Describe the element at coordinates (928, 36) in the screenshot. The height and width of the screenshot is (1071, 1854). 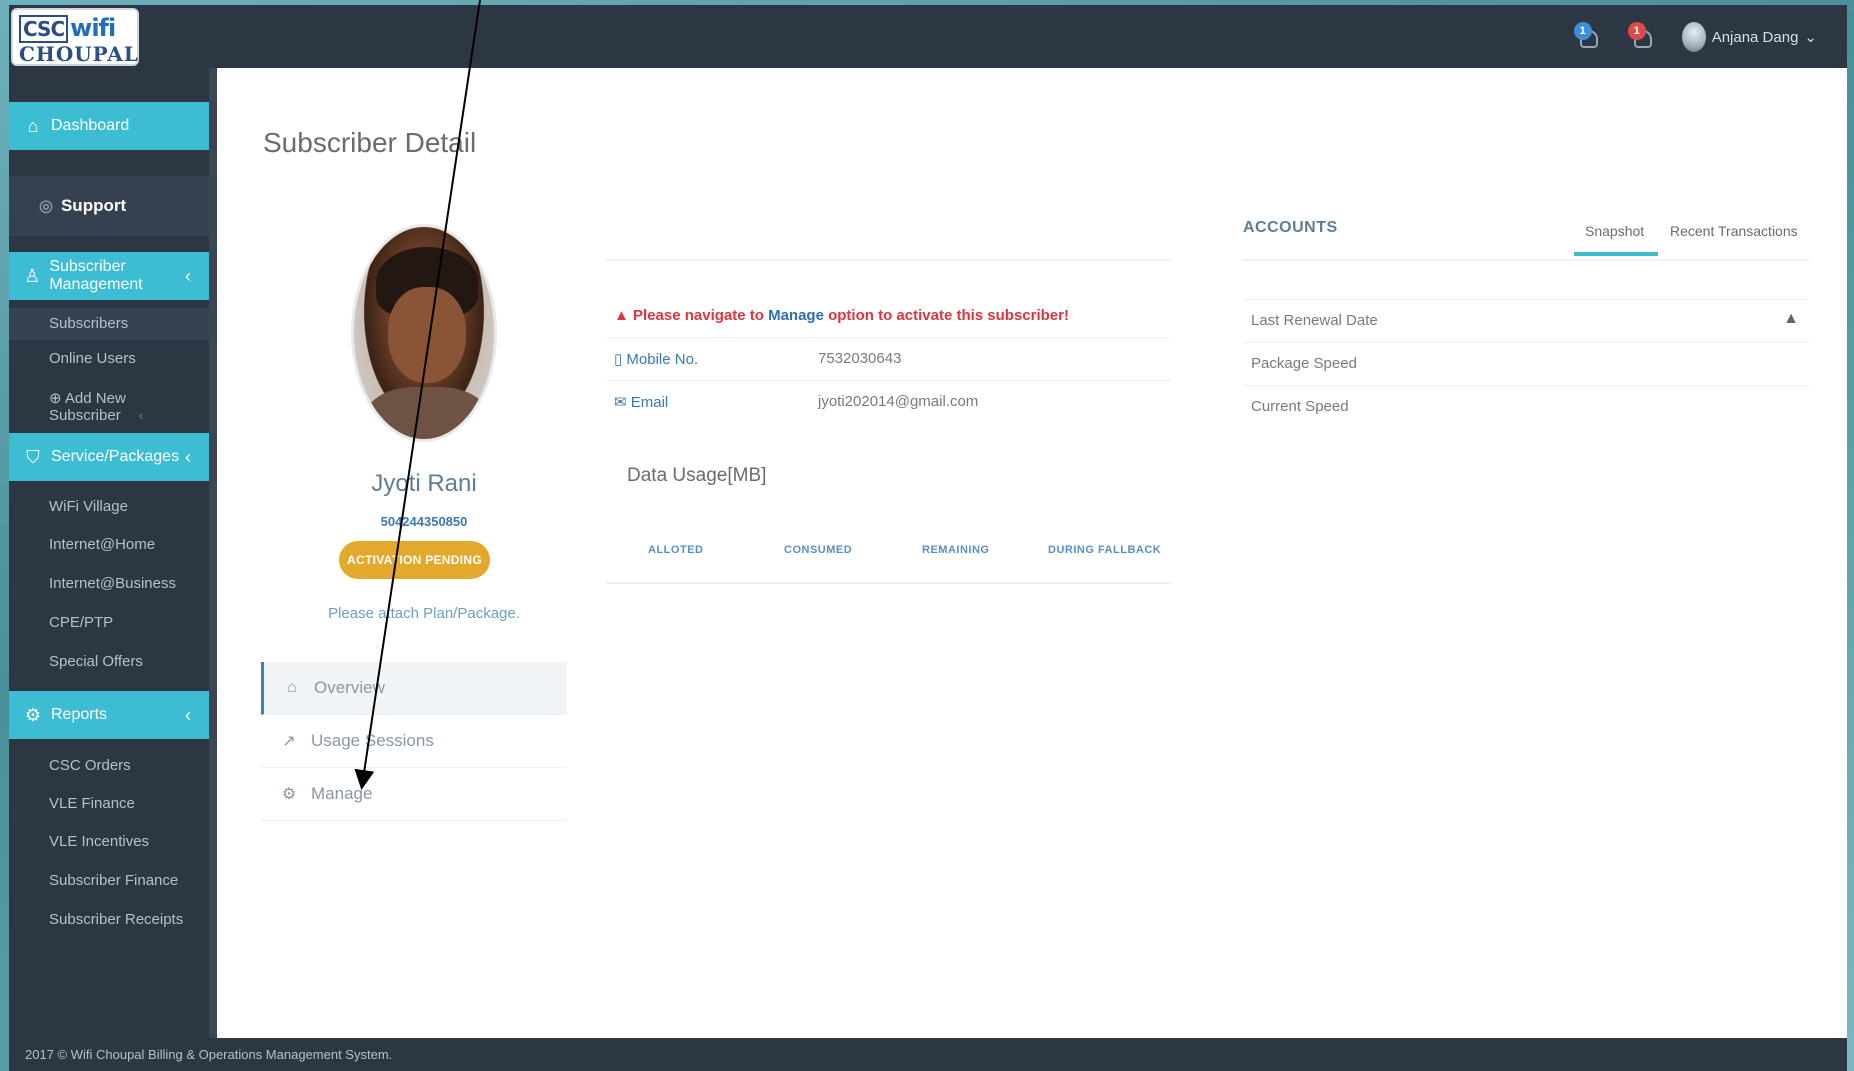
I see `top-bar: CSC wifi CHOUPAL 1 1 Anjana Dang ⌄` at that location.